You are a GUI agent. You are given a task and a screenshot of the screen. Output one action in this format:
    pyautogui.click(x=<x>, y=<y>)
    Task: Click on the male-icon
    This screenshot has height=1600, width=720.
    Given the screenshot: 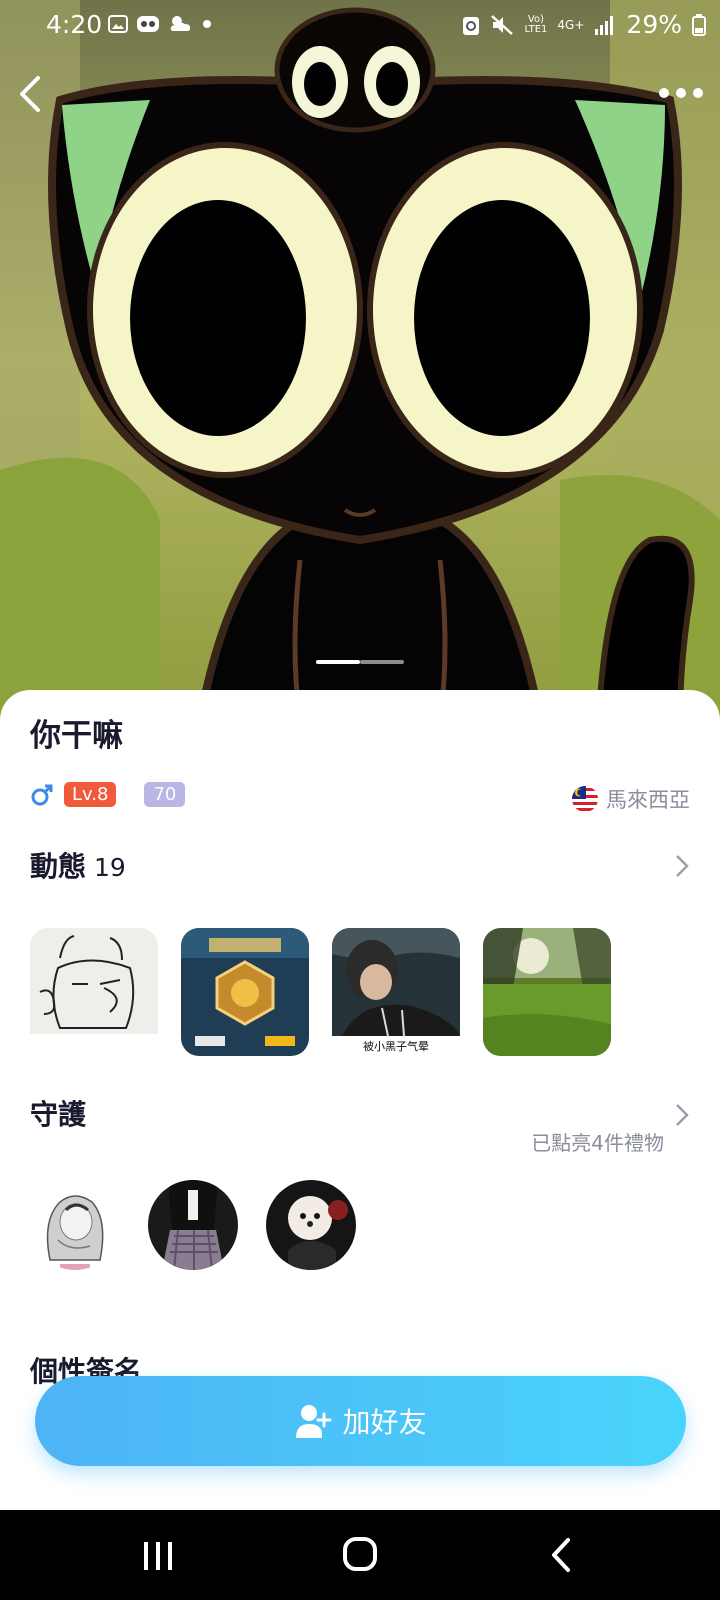 What is the action you would take?
    pyautogui.click(x=42, y=794)
    